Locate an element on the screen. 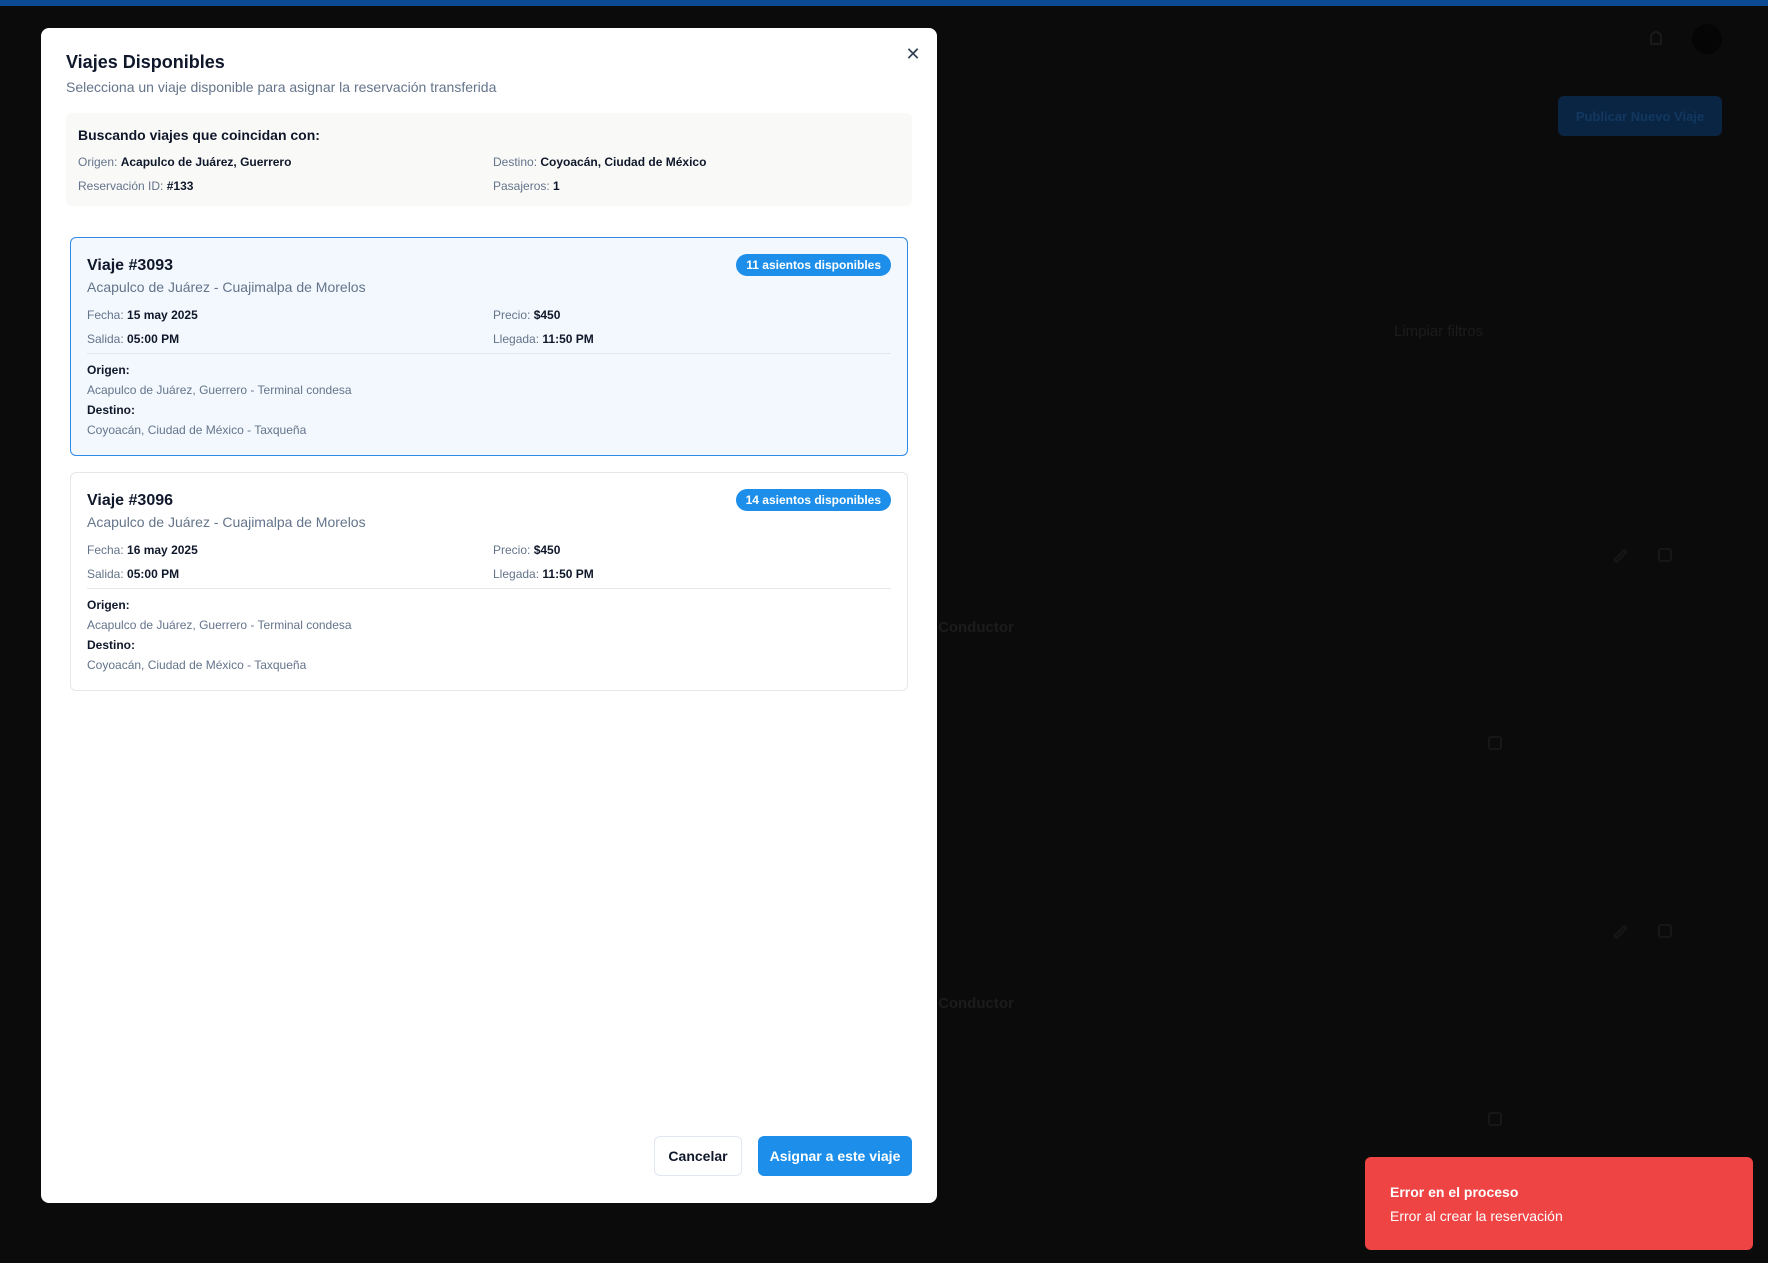  search-origin: Origen: Acapulco de Juárez, Guerrero is located at coordinates (185, 162).